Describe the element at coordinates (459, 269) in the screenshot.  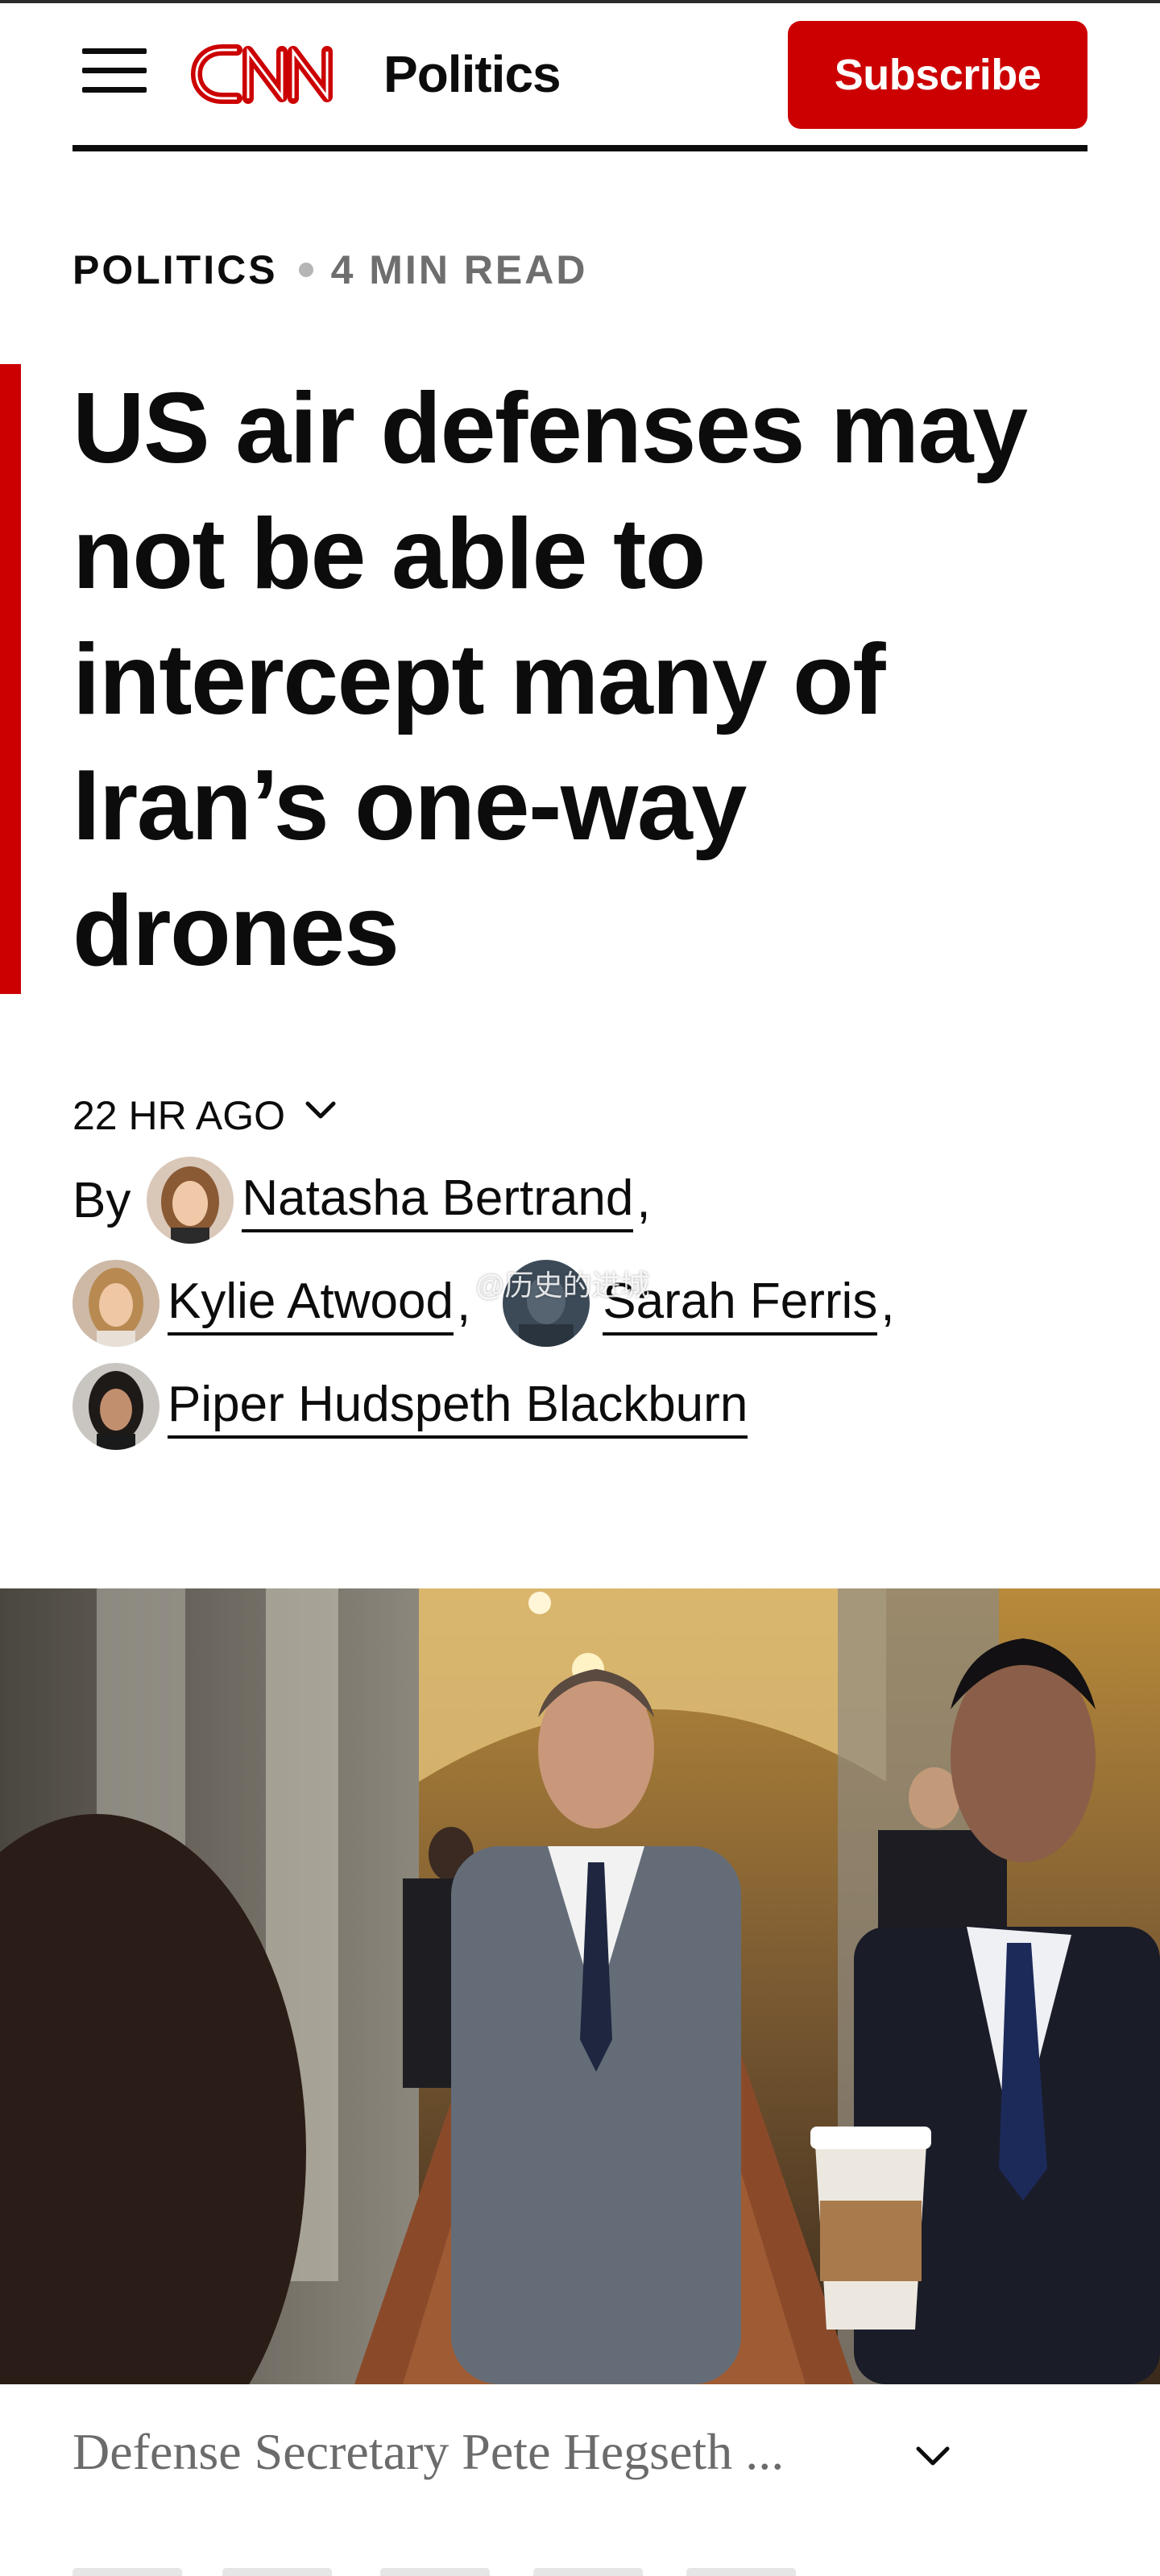
I see `read-time: 4 MIN READ` at that location.